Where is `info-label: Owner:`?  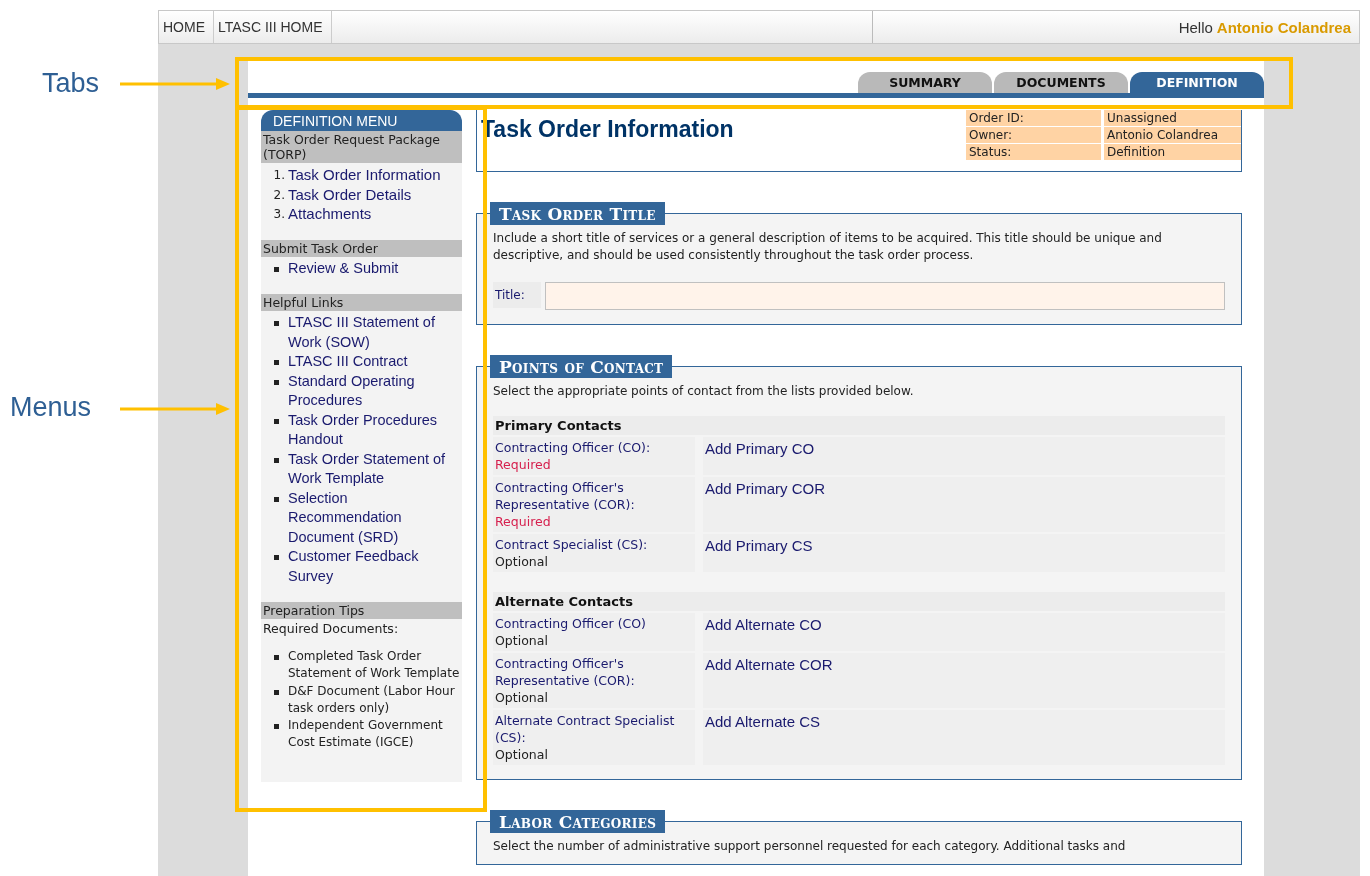
info-label: Owner: is located at coordinates (1033, 135).